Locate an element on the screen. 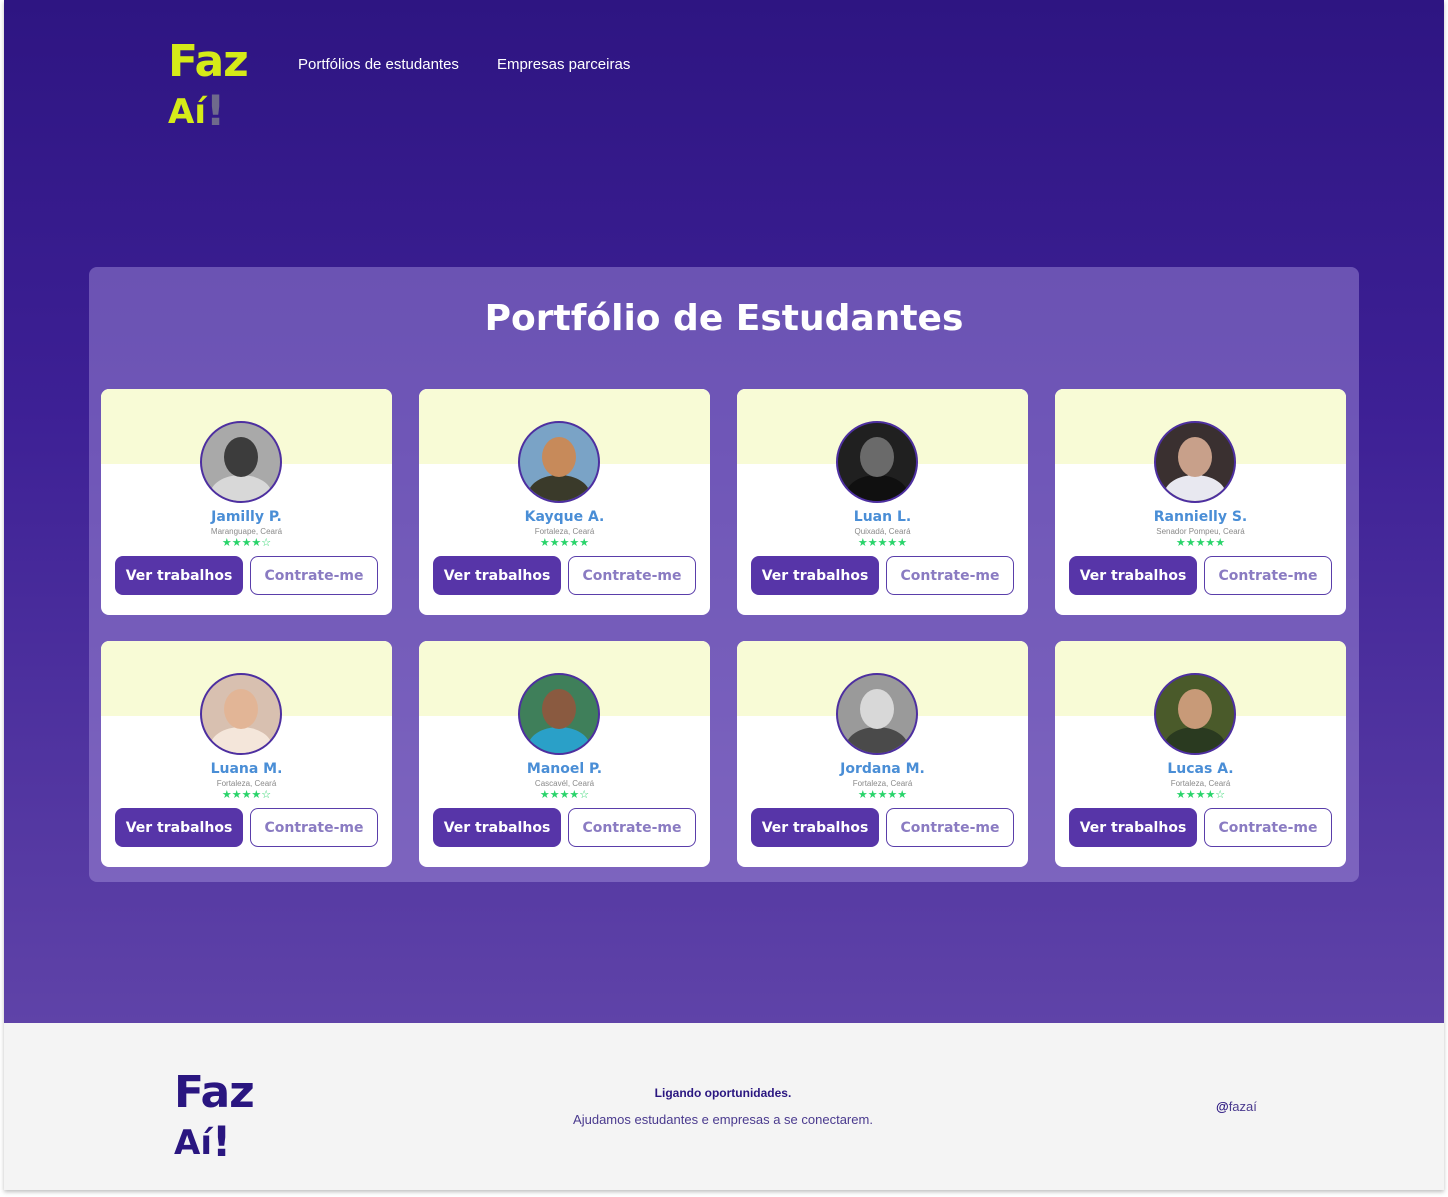 This screenshot has height=1197, width=1448. footer-tagline: Ligando oportunidades. is located at coordinates (723, 1093).